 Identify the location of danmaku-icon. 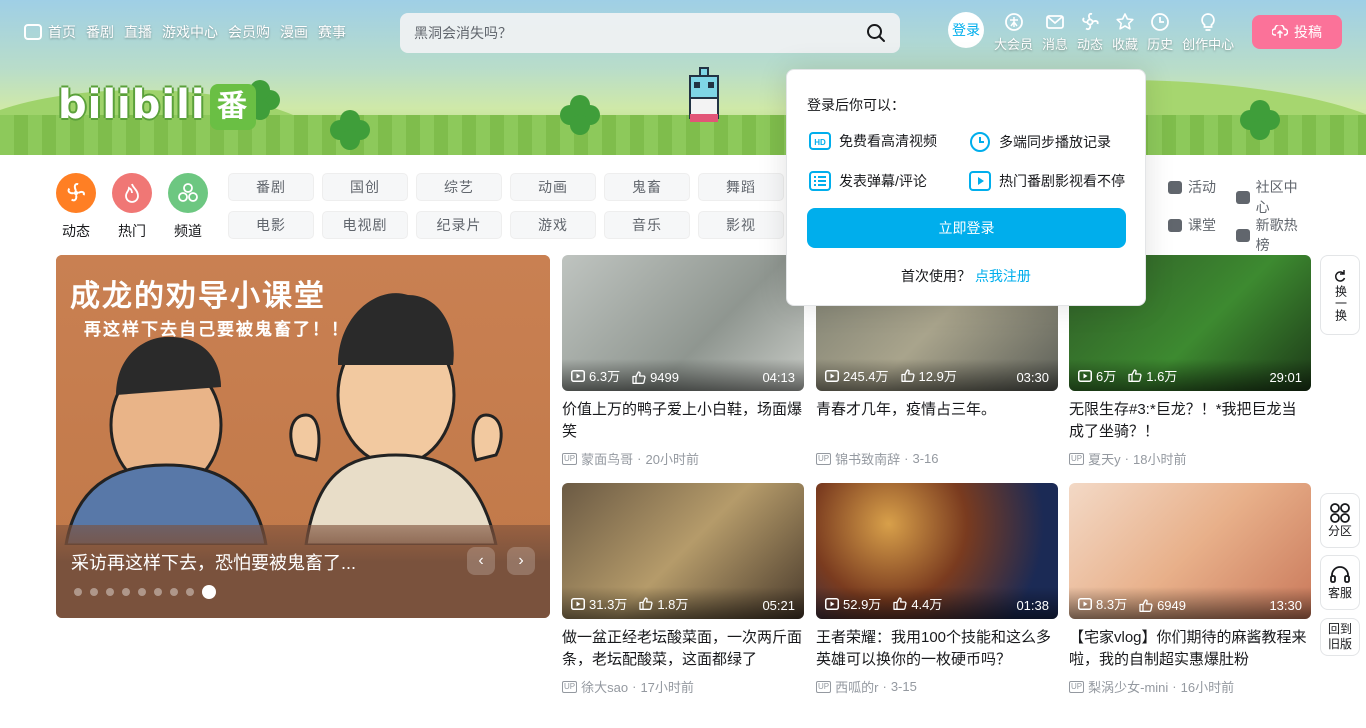
(820, 181).